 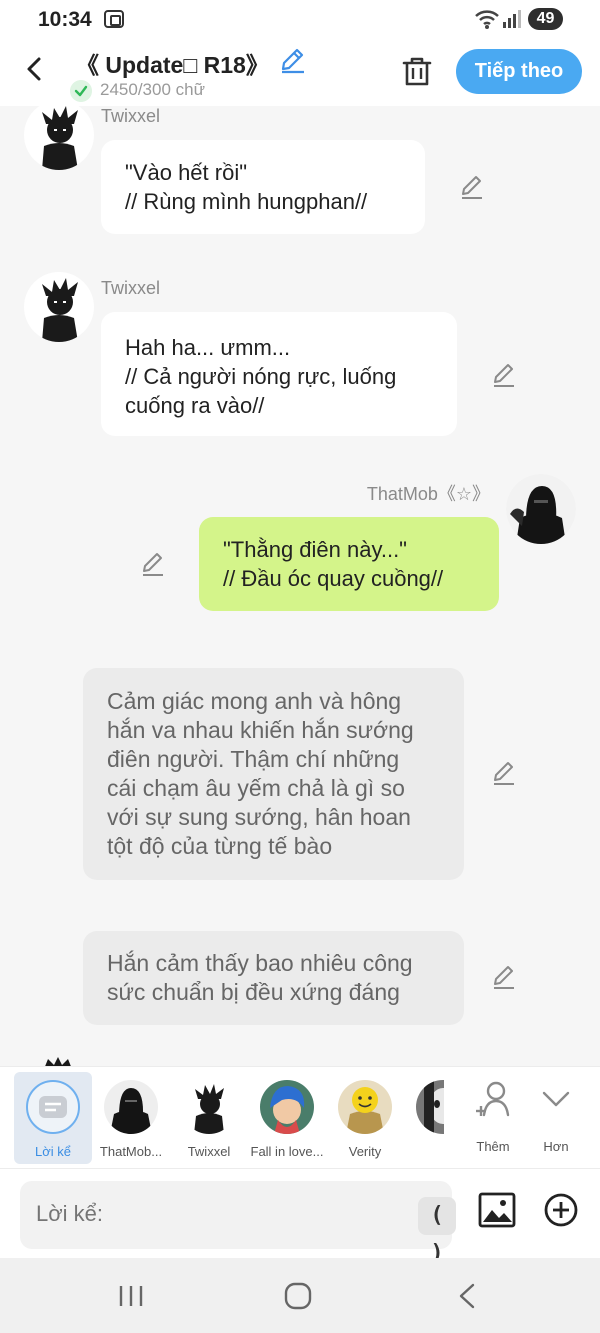 What do you see at coordinates (545, 19) in the screenshot?
I see `battery-indicator: 49` at bounding box center [545, 19].